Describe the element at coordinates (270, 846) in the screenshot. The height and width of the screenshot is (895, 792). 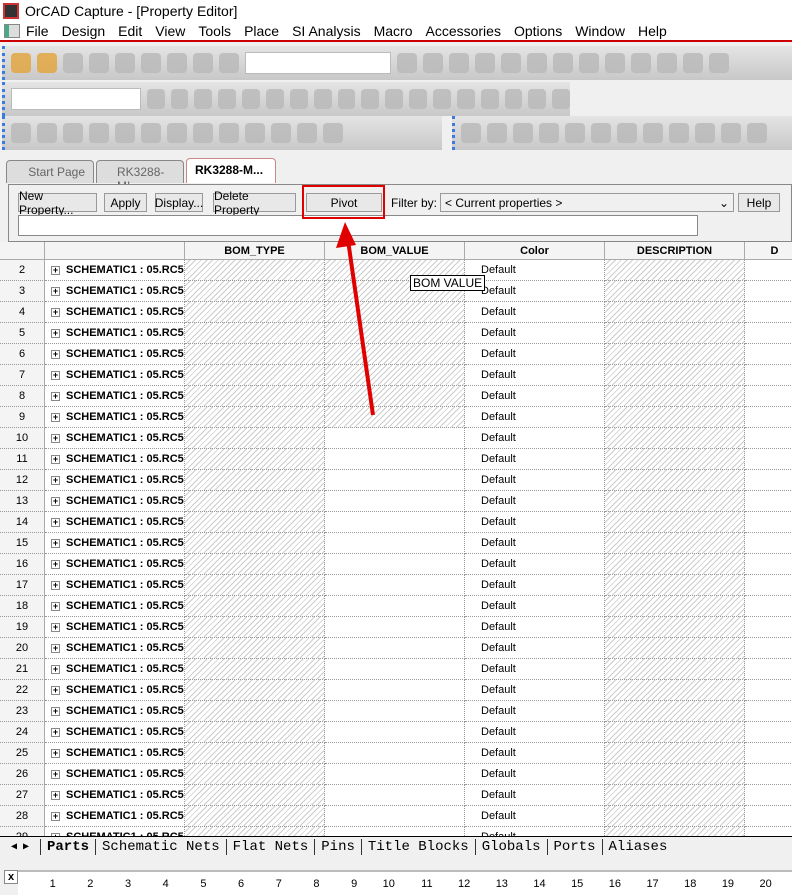
I see `sheet-tab-flat-nets: Flat Nets` at that location.